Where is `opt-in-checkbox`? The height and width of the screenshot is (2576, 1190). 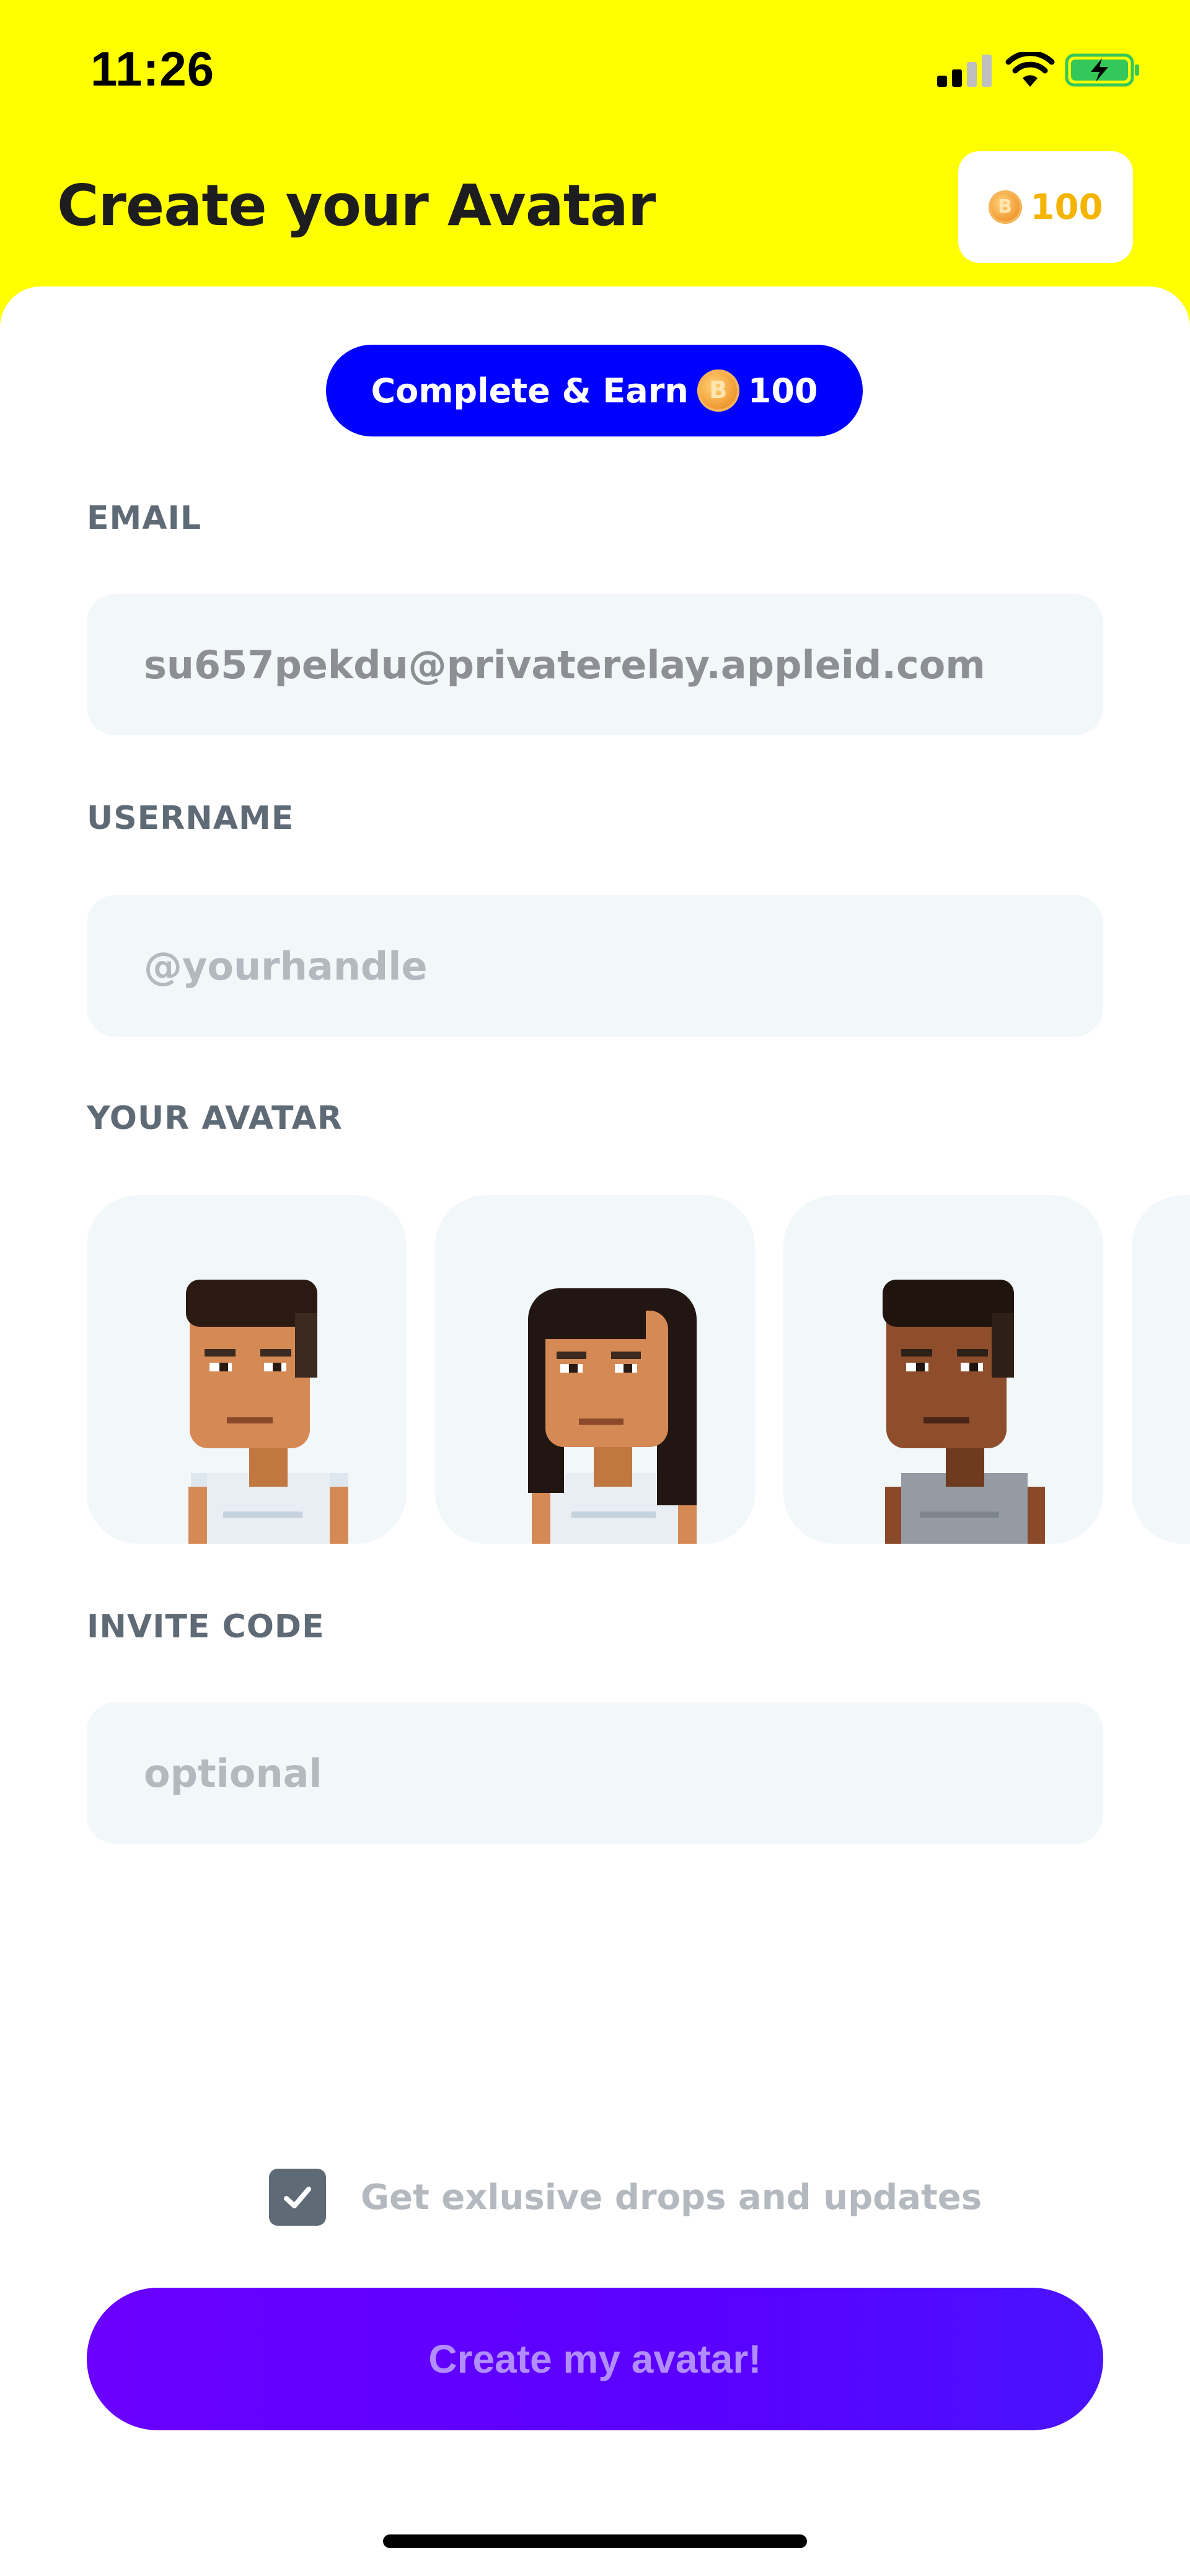 opt-in-checkbox is located at coordinates (297, 2197).